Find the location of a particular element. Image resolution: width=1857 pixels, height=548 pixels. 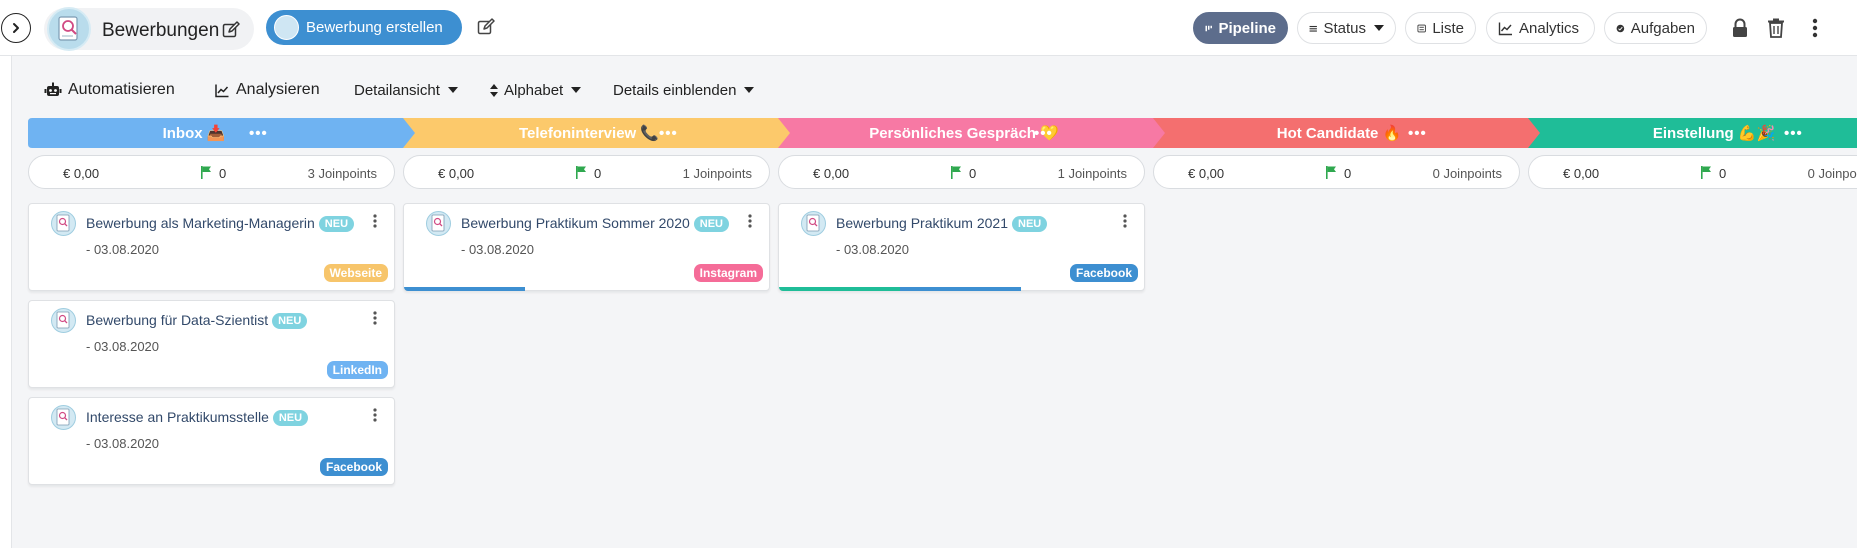

analyze-button: Analysieren is located at coordinates (267, 90).